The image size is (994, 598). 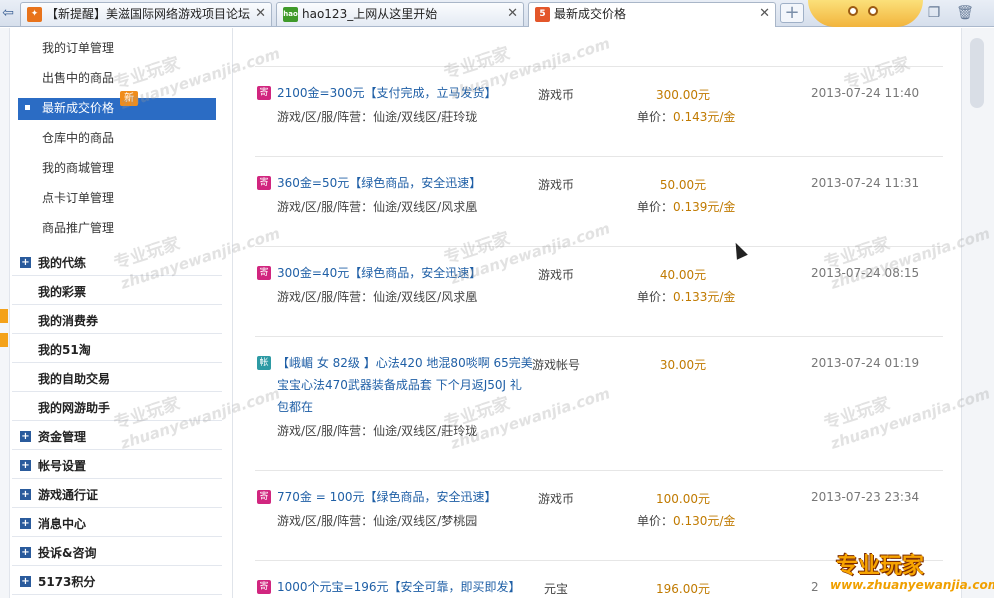 What do you see at coordinates (792, 13) in the screenshot?
I see `new-tab-icon: +` at bounding box center [792, 13].